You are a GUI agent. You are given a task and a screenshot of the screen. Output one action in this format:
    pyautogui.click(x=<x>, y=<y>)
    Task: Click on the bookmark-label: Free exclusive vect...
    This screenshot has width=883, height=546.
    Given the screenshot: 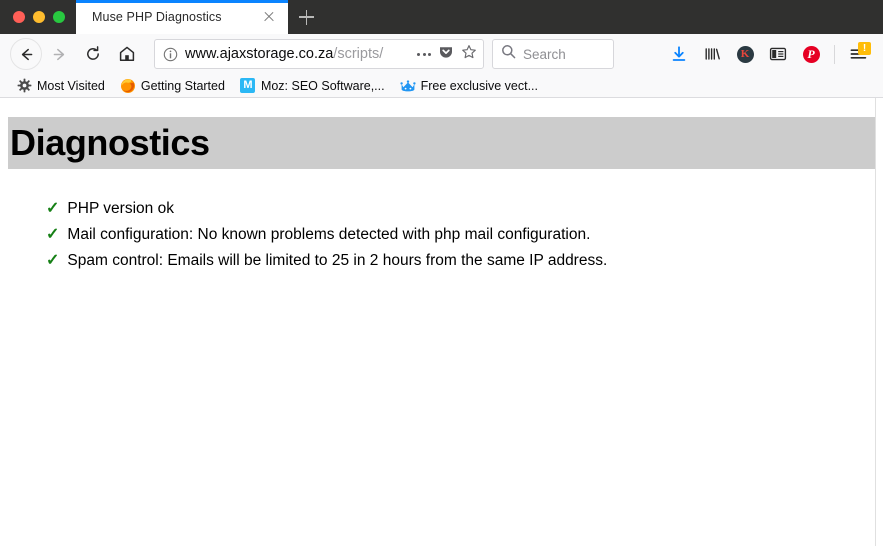 What is the action you would take?
    pyautogui.click(x=479, y=85)
    